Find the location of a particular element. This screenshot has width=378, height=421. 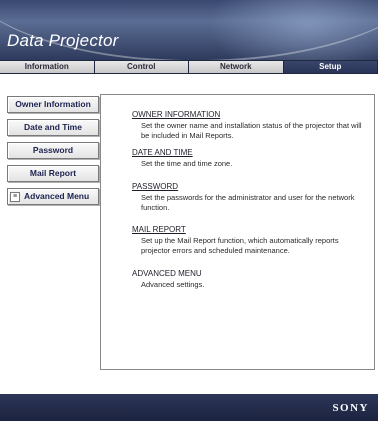

header-banner: Data Projector is located at coordinates (189, 30).